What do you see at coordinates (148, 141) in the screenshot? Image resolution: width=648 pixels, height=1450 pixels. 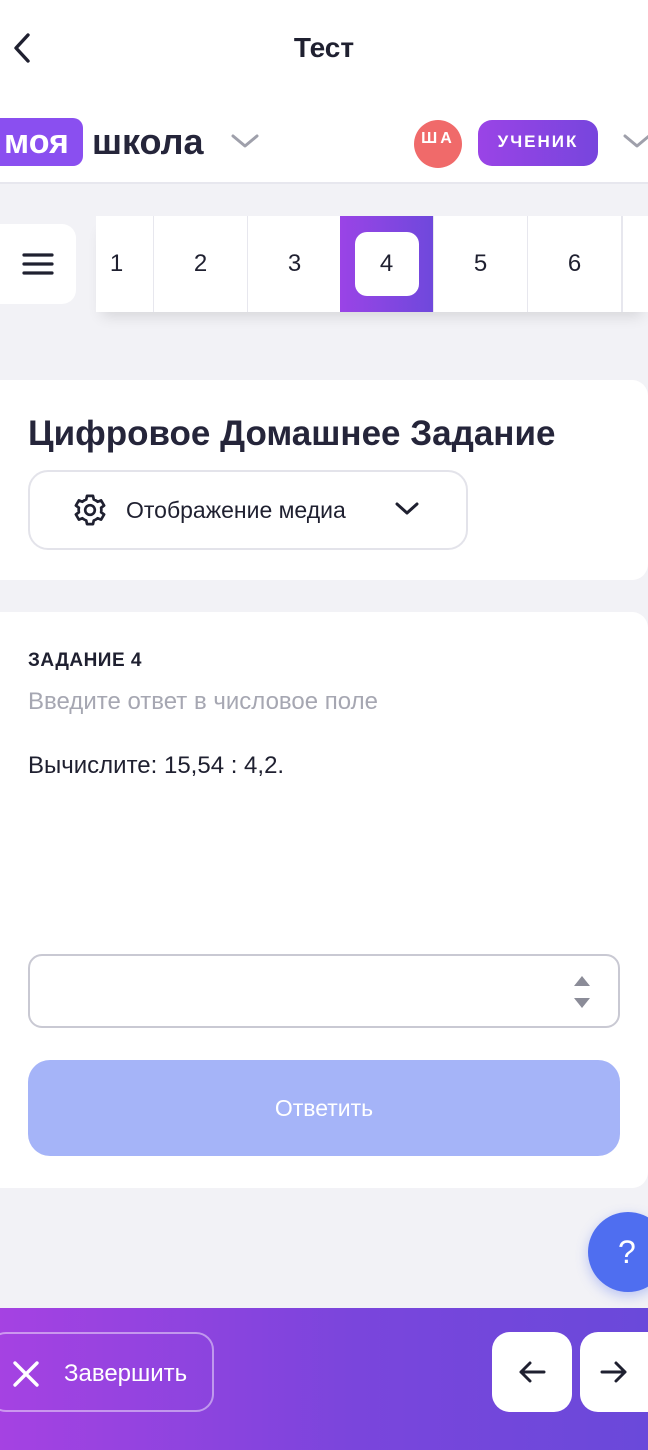 I see `logo-text: школа` at bounding box center [148, 141].